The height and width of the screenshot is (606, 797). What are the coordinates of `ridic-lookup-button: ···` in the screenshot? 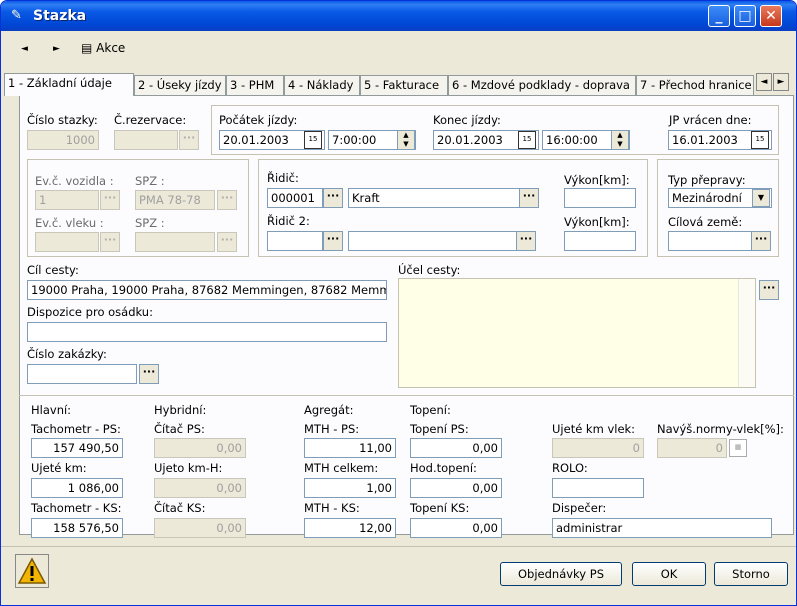 It's located at (333, 198).